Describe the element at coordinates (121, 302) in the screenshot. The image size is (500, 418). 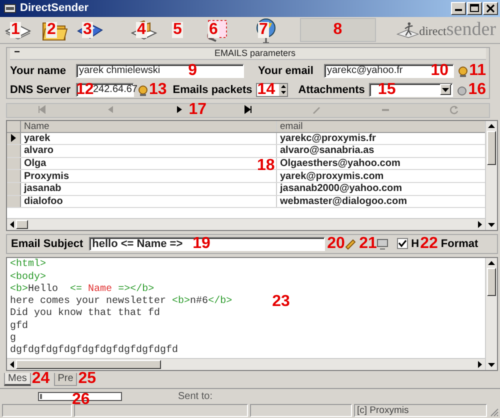
I see `code-line: here comes your newsletter <b>n#6</b>` at that location.